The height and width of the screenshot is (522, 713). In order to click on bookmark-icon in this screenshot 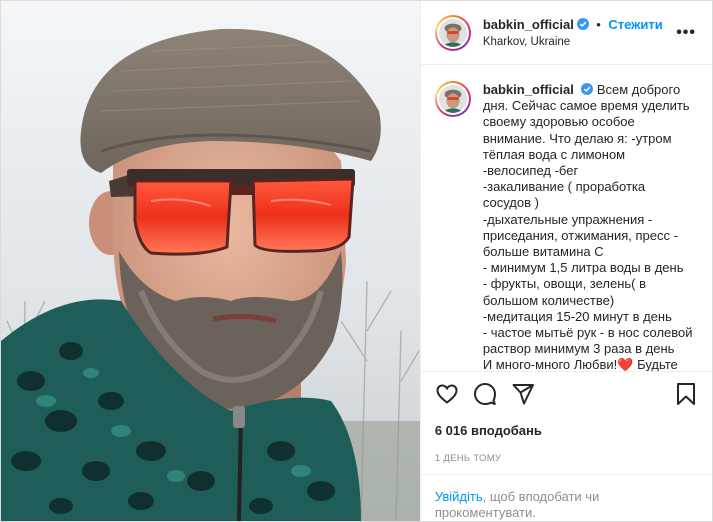, I will do `click(686, 394)`.